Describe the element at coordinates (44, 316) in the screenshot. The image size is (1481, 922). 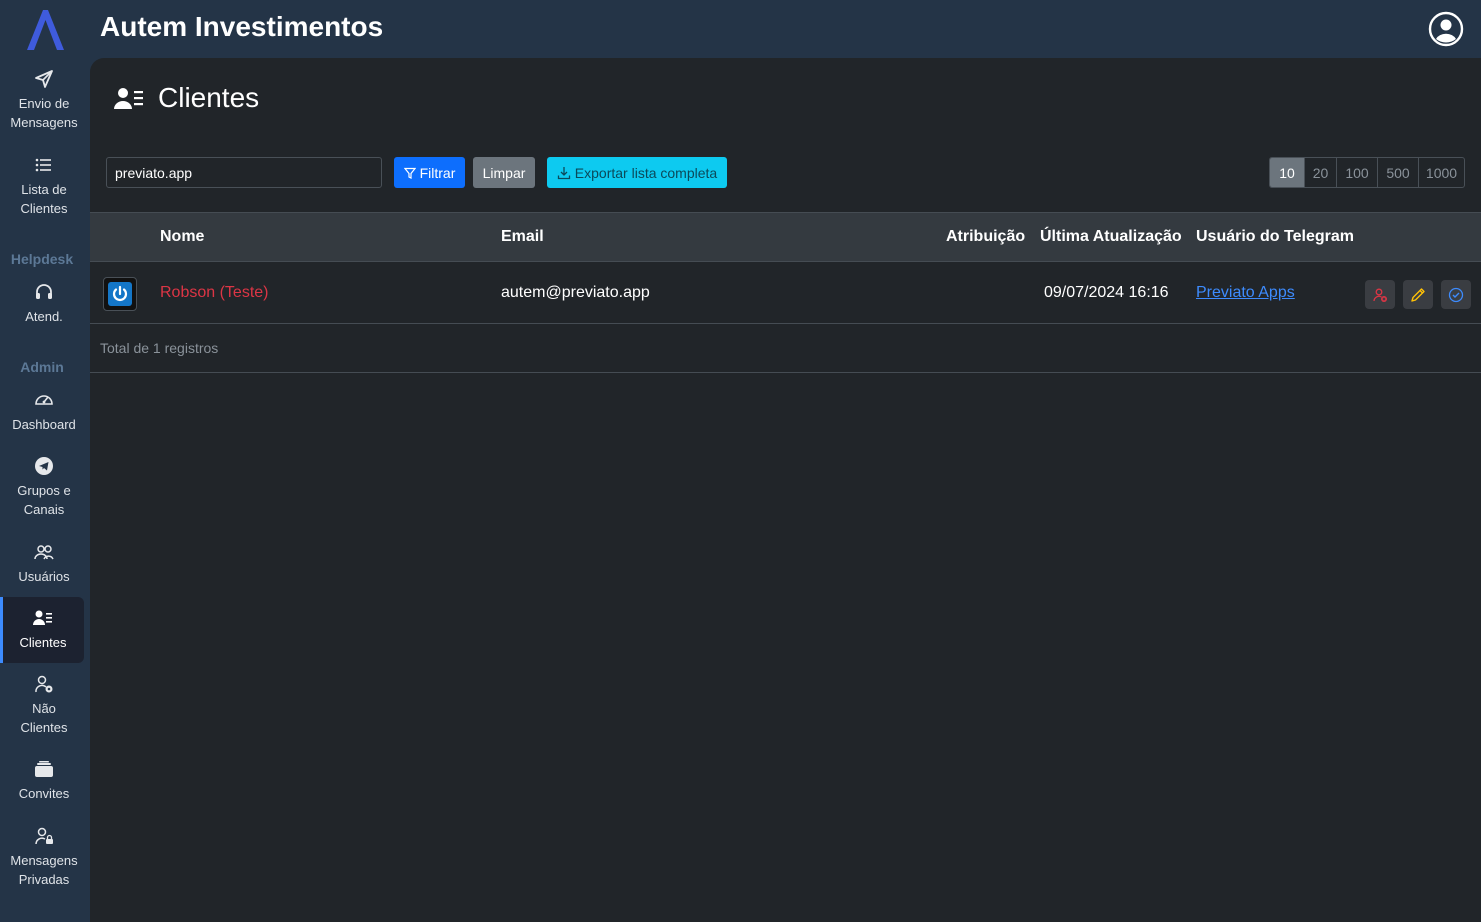
I see `sidebar-item-label: Atend.` at that location.